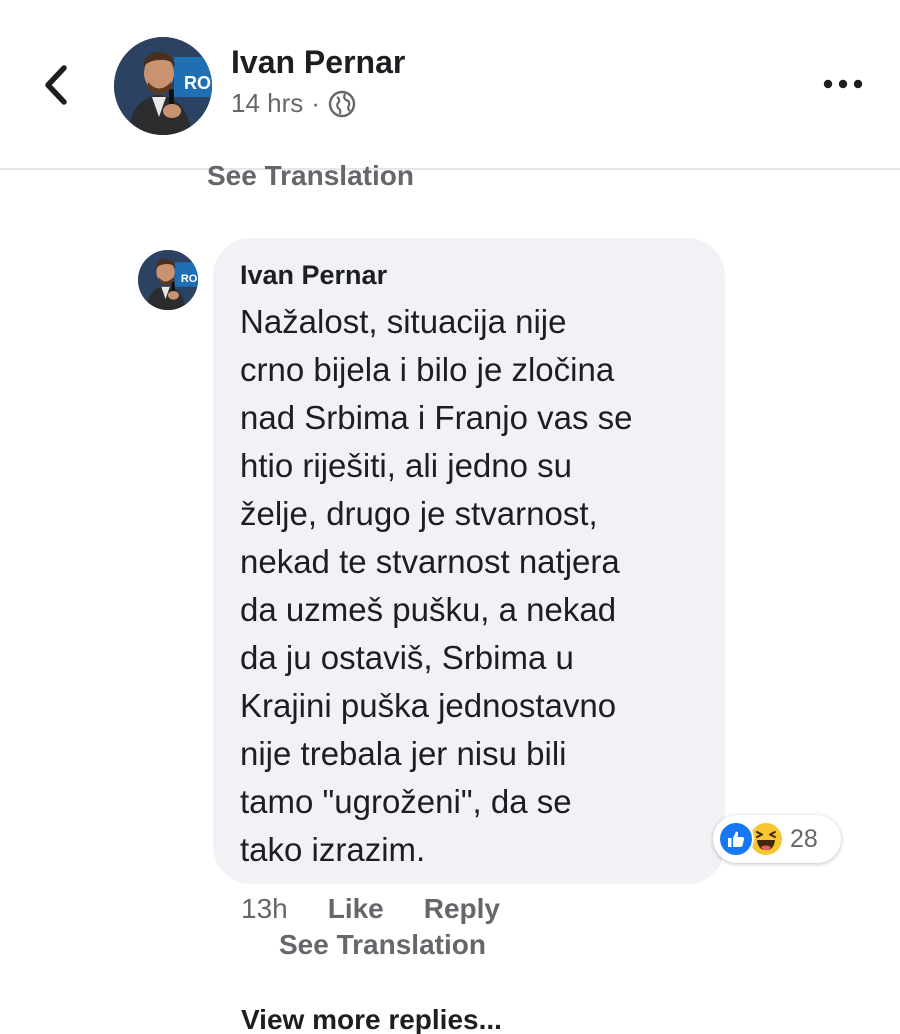  What do you see at coordinates (310, 176) in the screenshot?
I see `post-see-translation-link: See Translation` at bounding box center [310, 176].